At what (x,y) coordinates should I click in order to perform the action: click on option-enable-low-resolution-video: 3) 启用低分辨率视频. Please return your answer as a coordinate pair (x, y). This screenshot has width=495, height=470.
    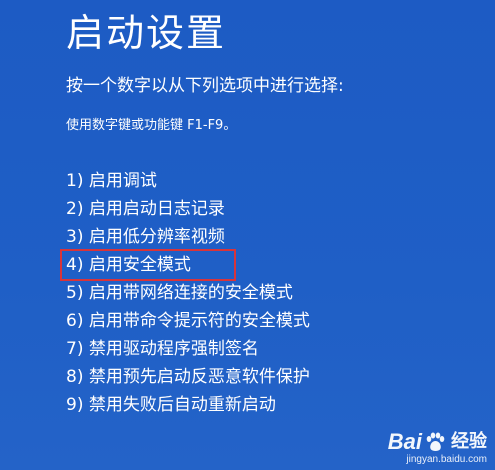
    Looking at the image, I should click on (188, 237).